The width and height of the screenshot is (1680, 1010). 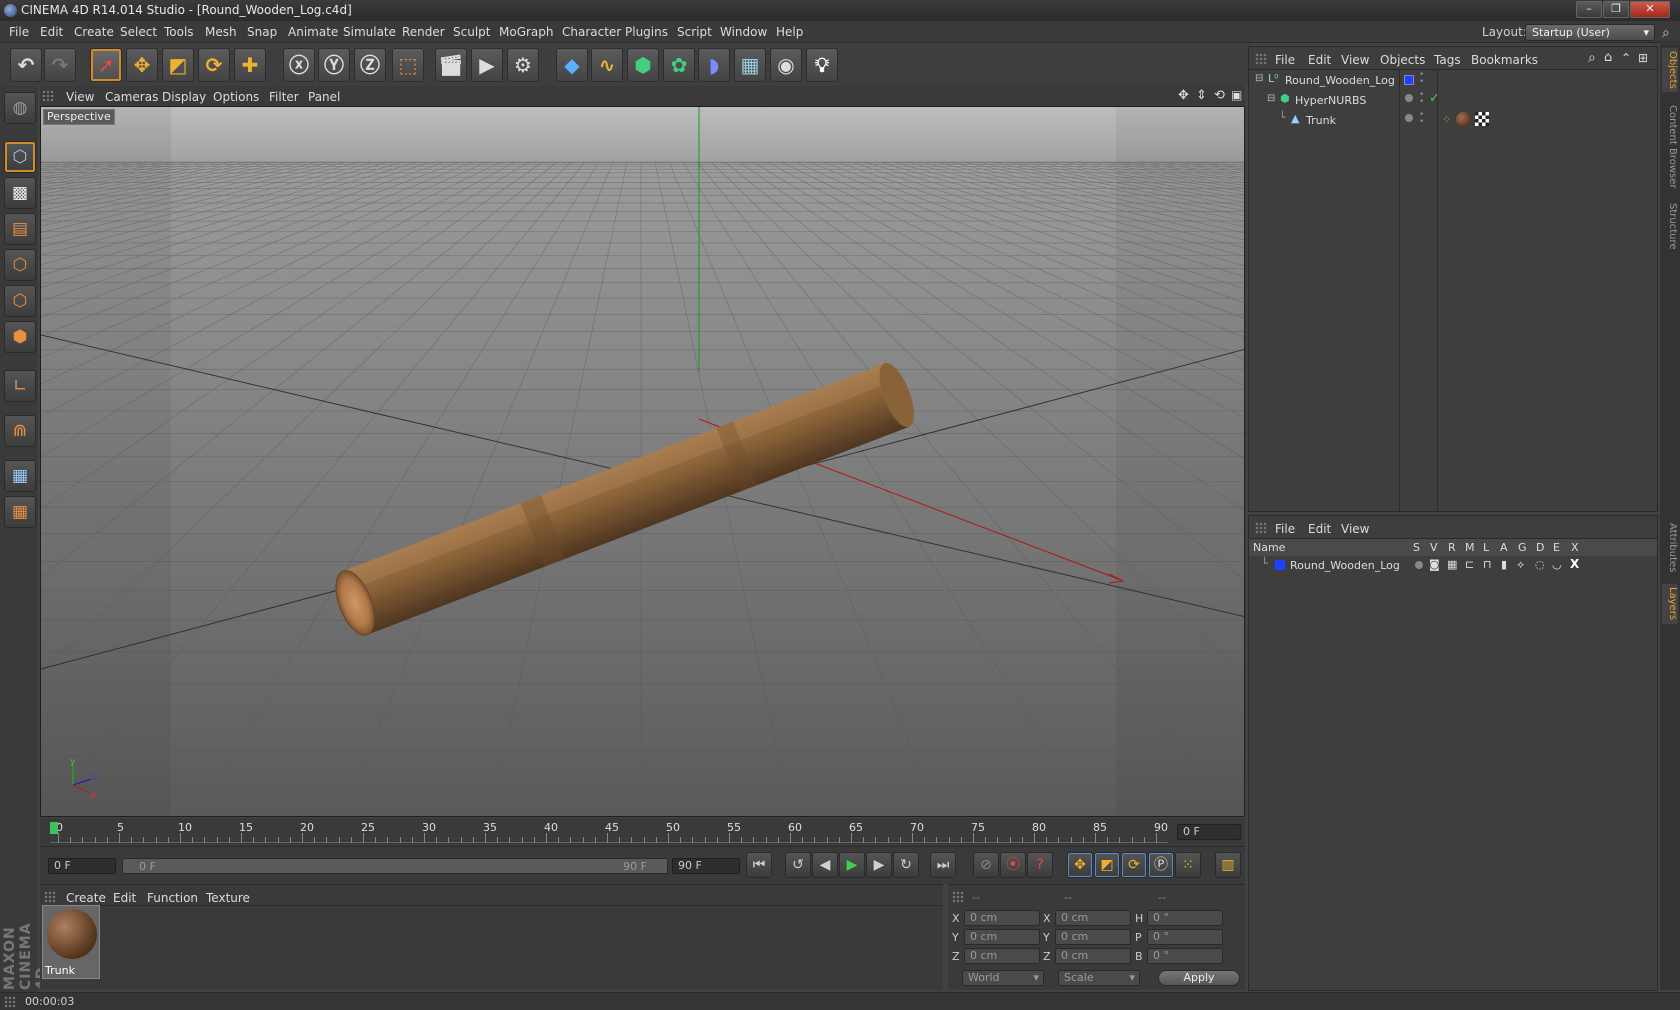 I want to click on move-tool-button: ✥, so click(x=142, y=65).